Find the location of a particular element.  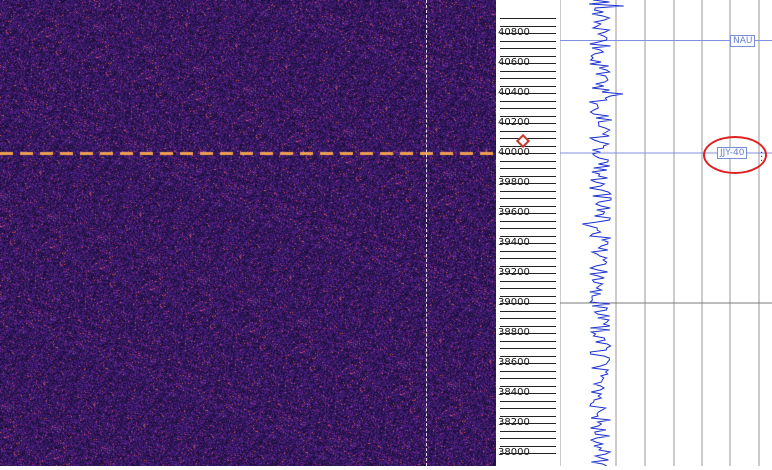

more-vert-icon: · · · is located at coordinates (761, 158).